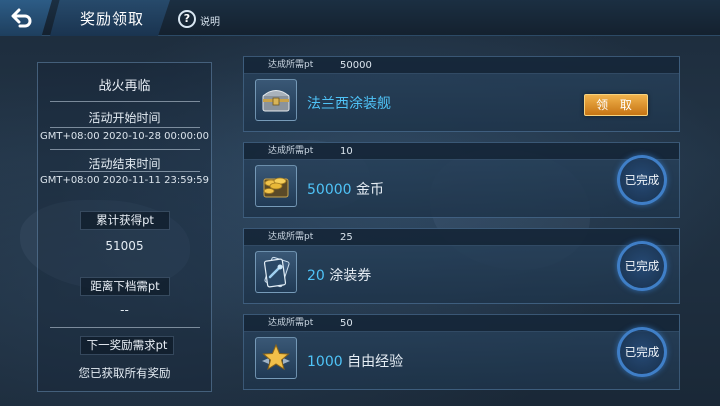 This screenshot has height=406, width=720. Describe the element at coordinates (346, 237) in the screenshot. I see `requirement-value: 25` at that location.